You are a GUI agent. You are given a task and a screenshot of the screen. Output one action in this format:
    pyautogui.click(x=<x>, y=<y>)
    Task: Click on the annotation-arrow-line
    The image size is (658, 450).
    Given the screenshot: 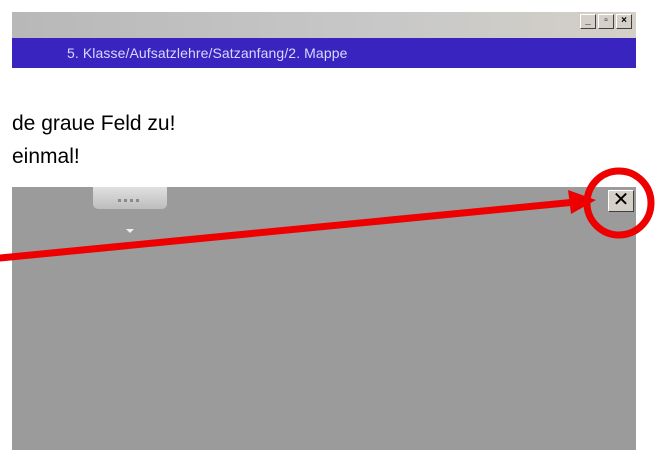 What is the action you would take?
    pyautogui.click(x=295, y=229)
    